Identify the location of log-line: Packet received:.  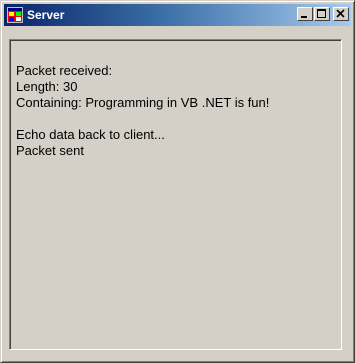
(64, 70).